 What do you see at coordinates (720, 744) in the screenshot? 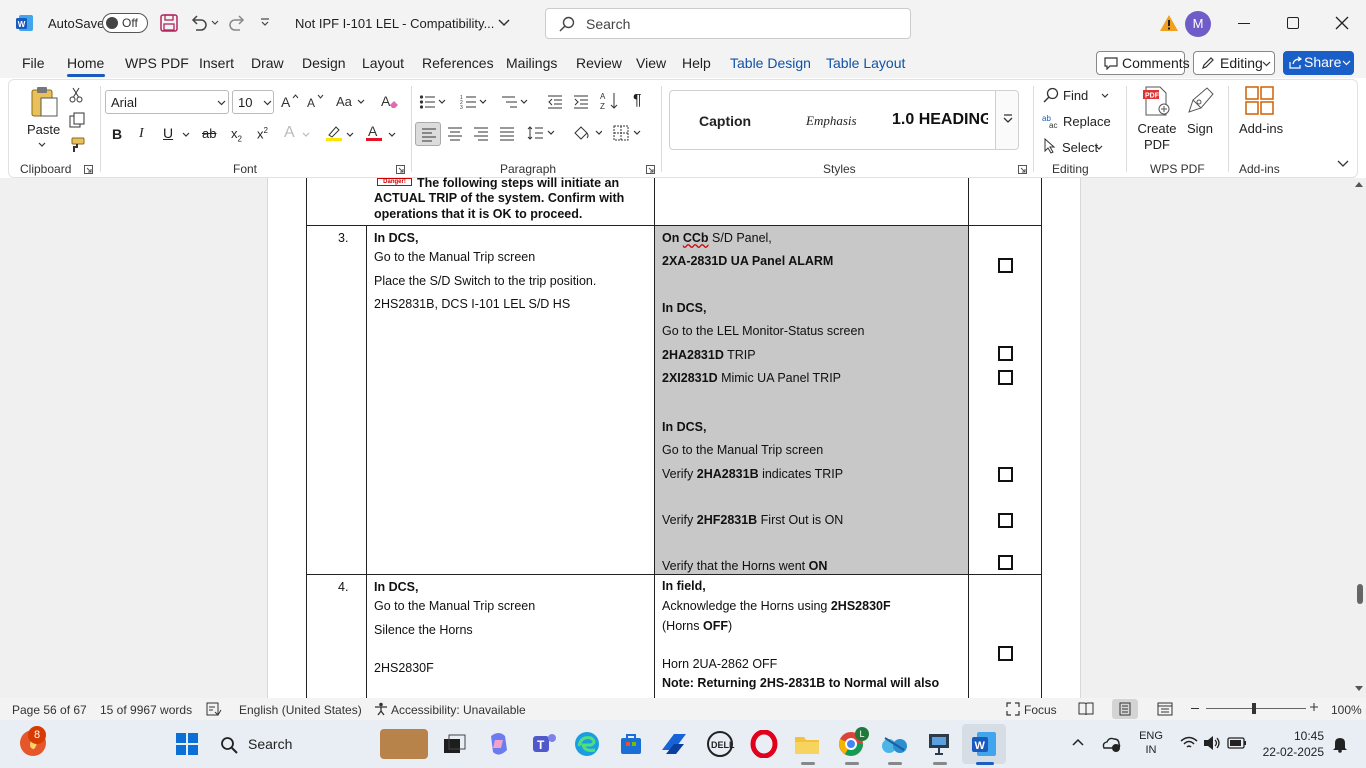
I see `dell-icon: DELL` at bounding box center [720, 744].